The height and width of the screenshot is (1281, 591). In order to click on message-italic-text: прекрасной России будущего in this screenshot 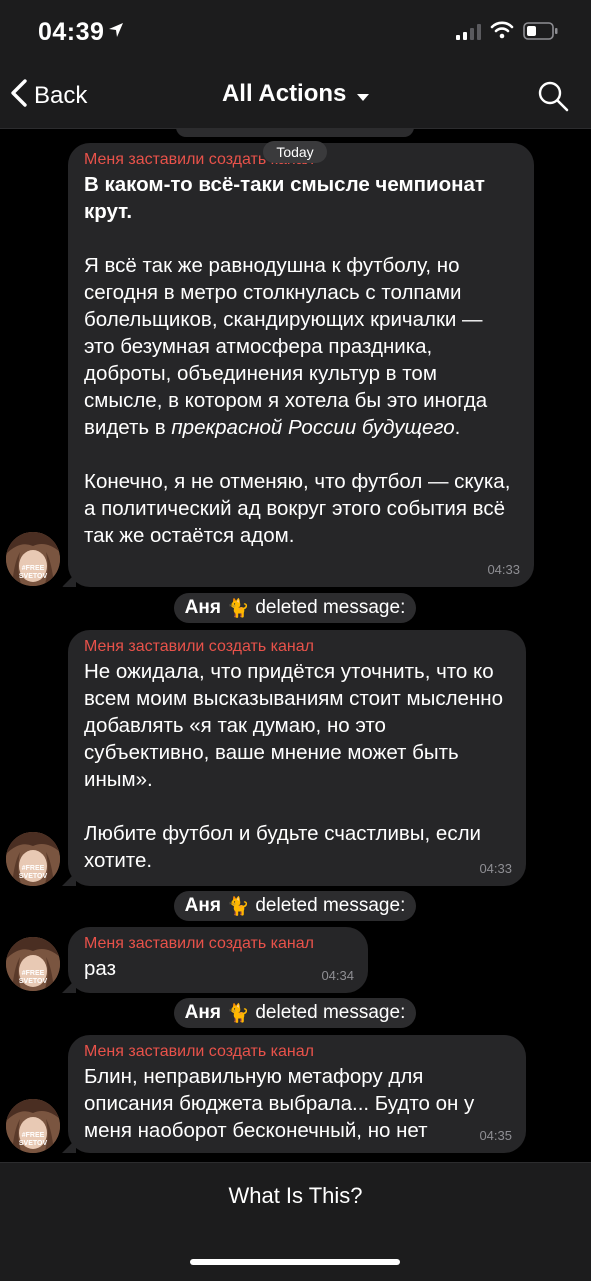, I will do `click(313, 427)`.